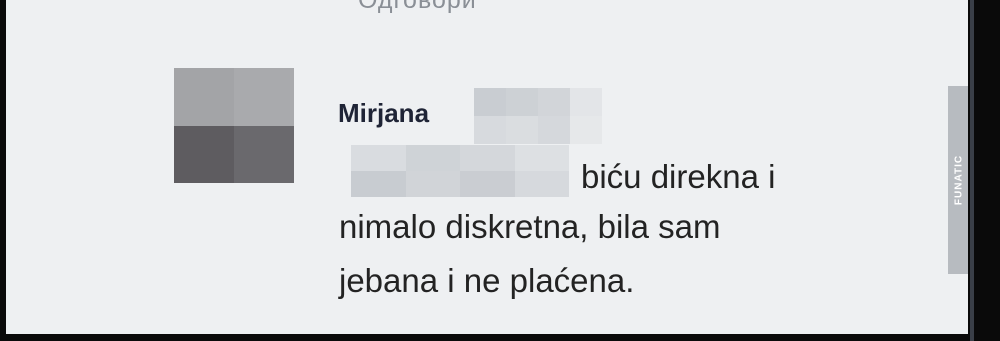  What do you see at coordinates (487, 280) in the screenshot?
I see `comment-text-line: jebana i ne plaćena.` at bounding box center [487, 280].